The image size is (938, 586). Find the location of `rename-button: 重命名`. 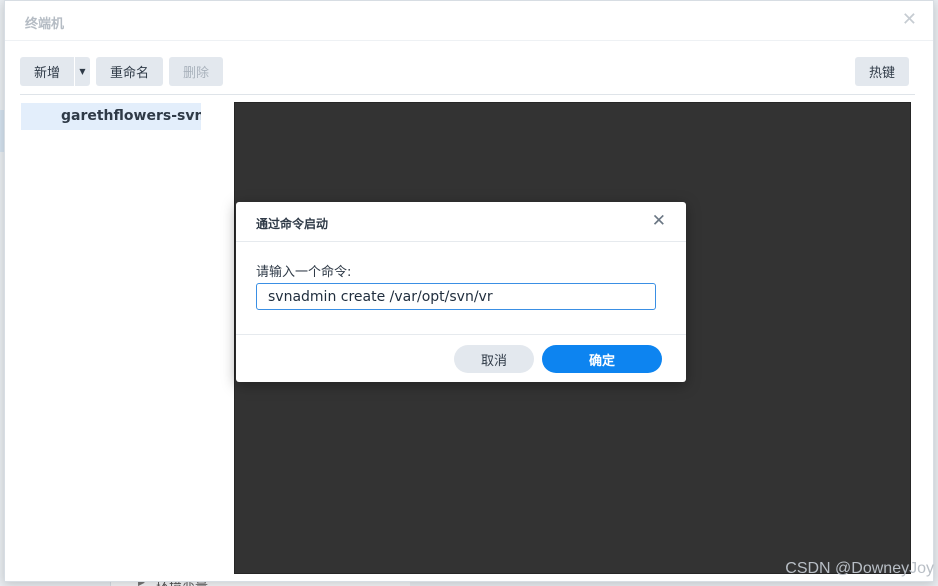

rename-button: 重命名 is located at coordinates (129, 71).